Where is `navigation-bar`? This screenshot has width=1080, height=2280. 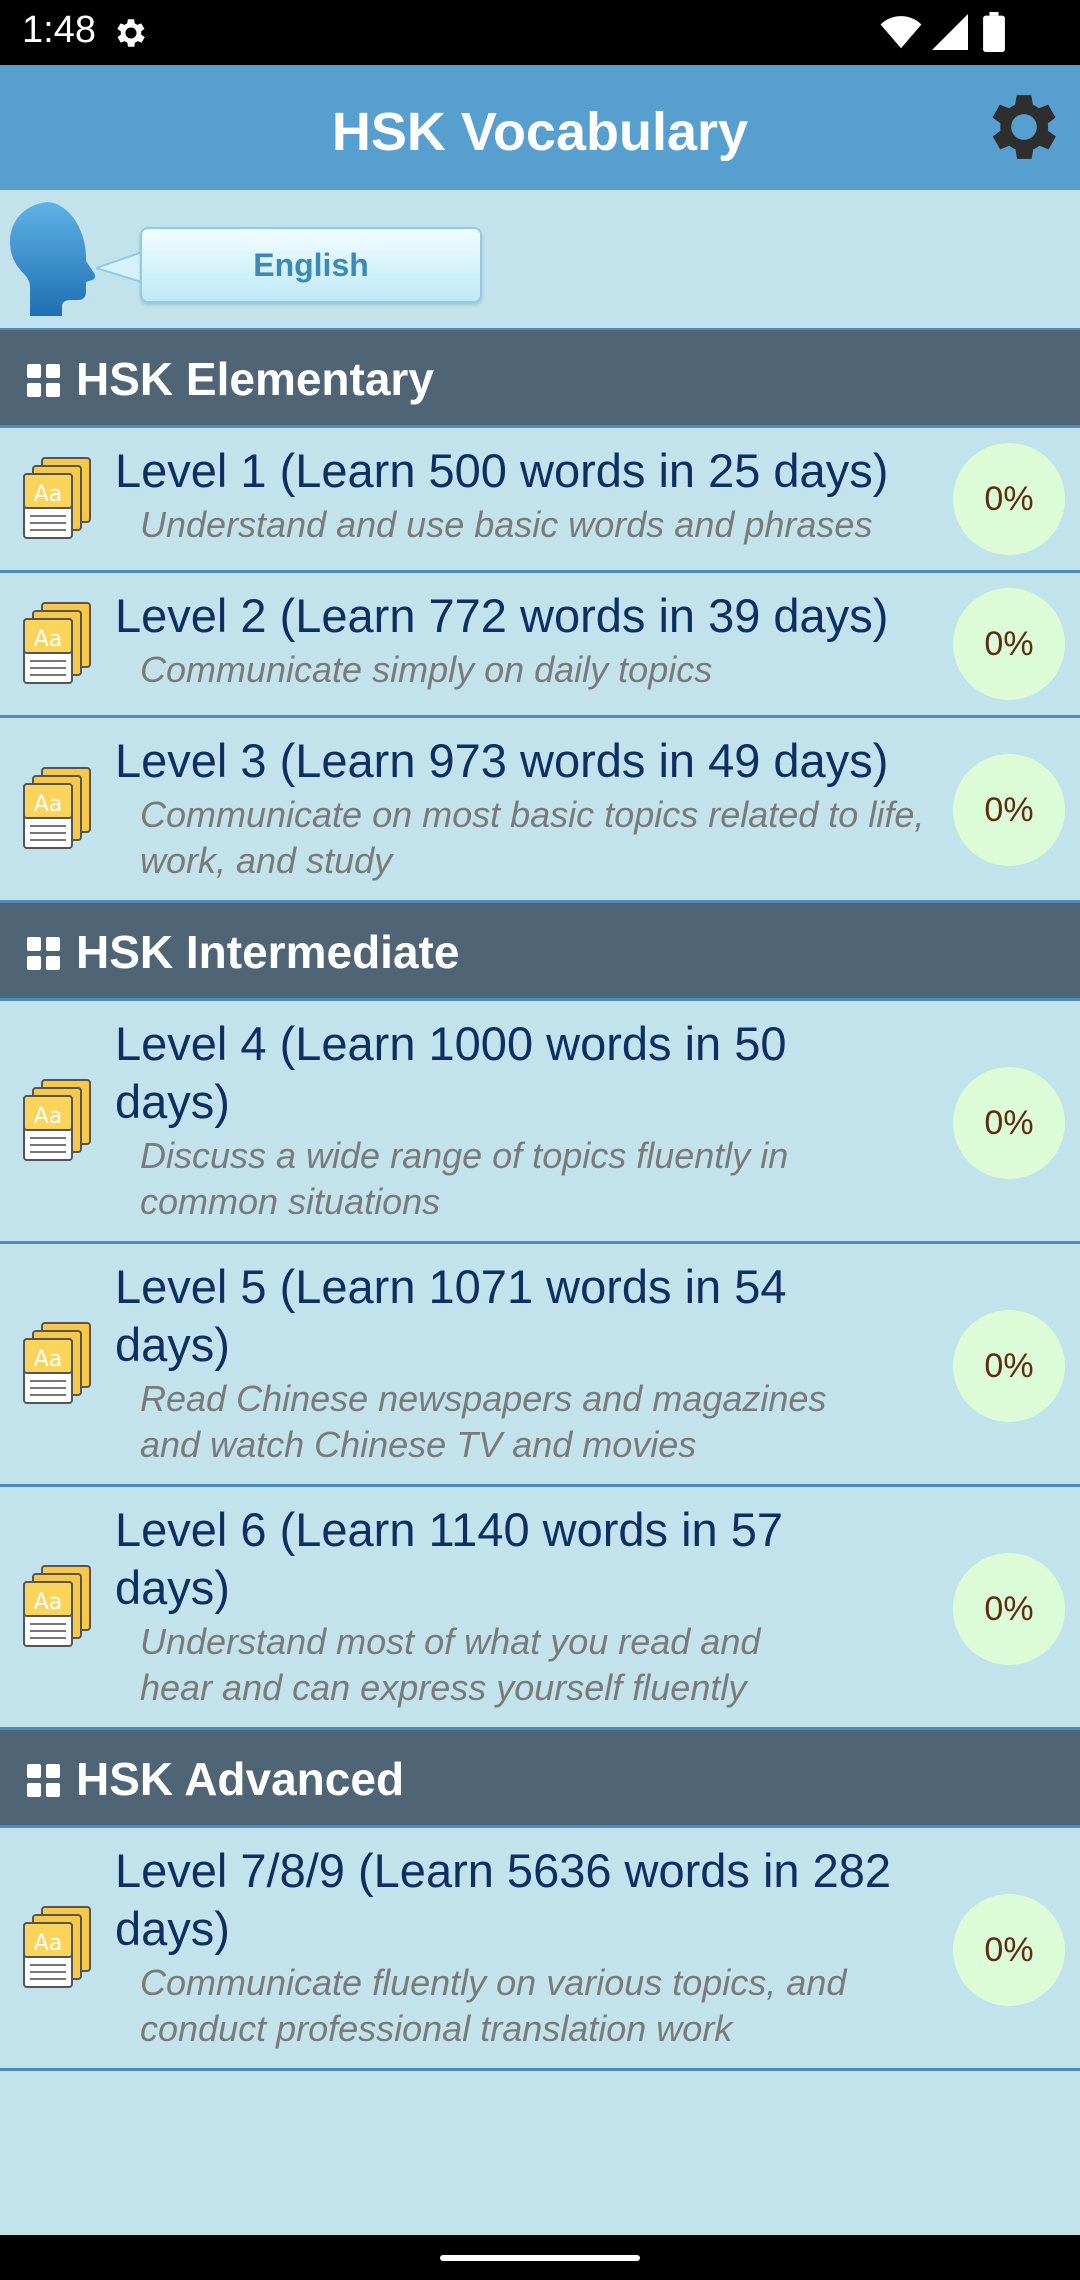
navigation-bar is located at coordinates (540, 2257).